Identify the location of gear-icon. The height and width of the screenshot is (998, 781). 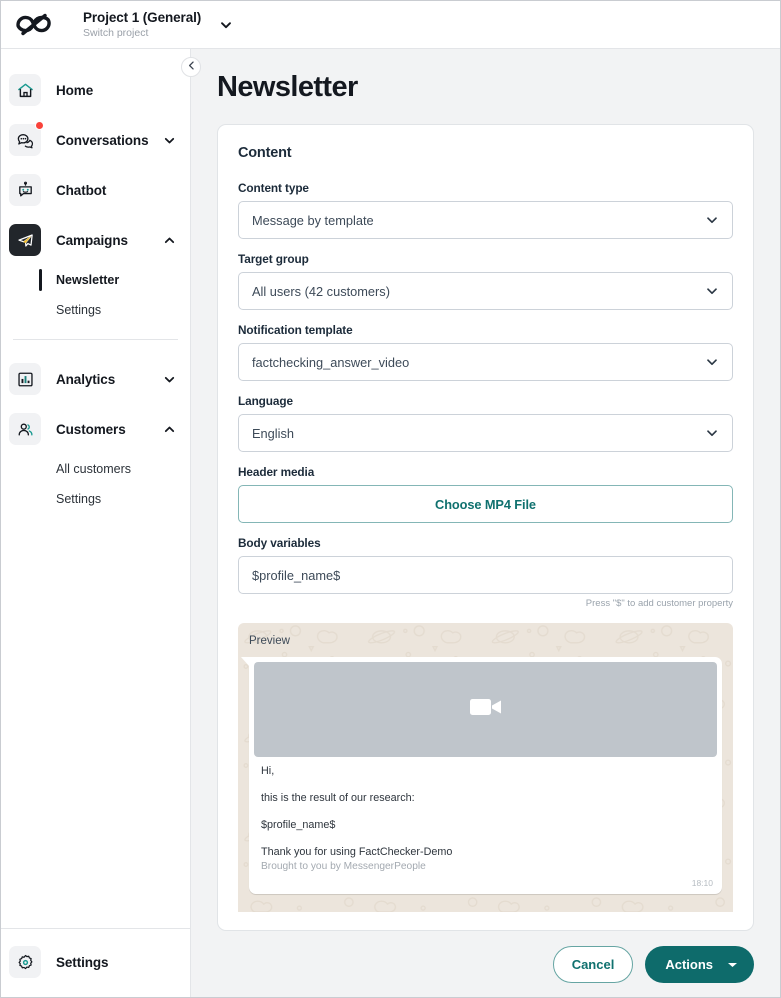
(25, 962).